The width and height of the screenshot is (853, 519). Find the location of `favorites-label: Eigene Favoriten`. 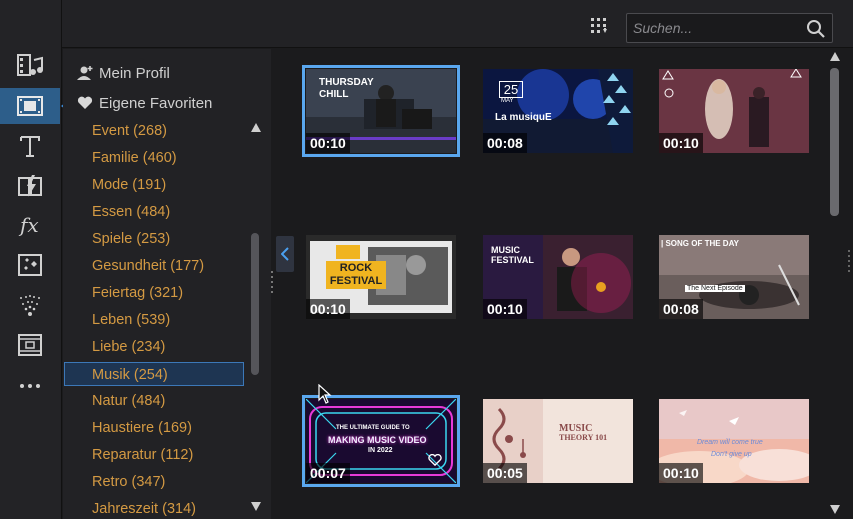

favorites-label: Eigene Favoriten is located at coordinates (156, 103).